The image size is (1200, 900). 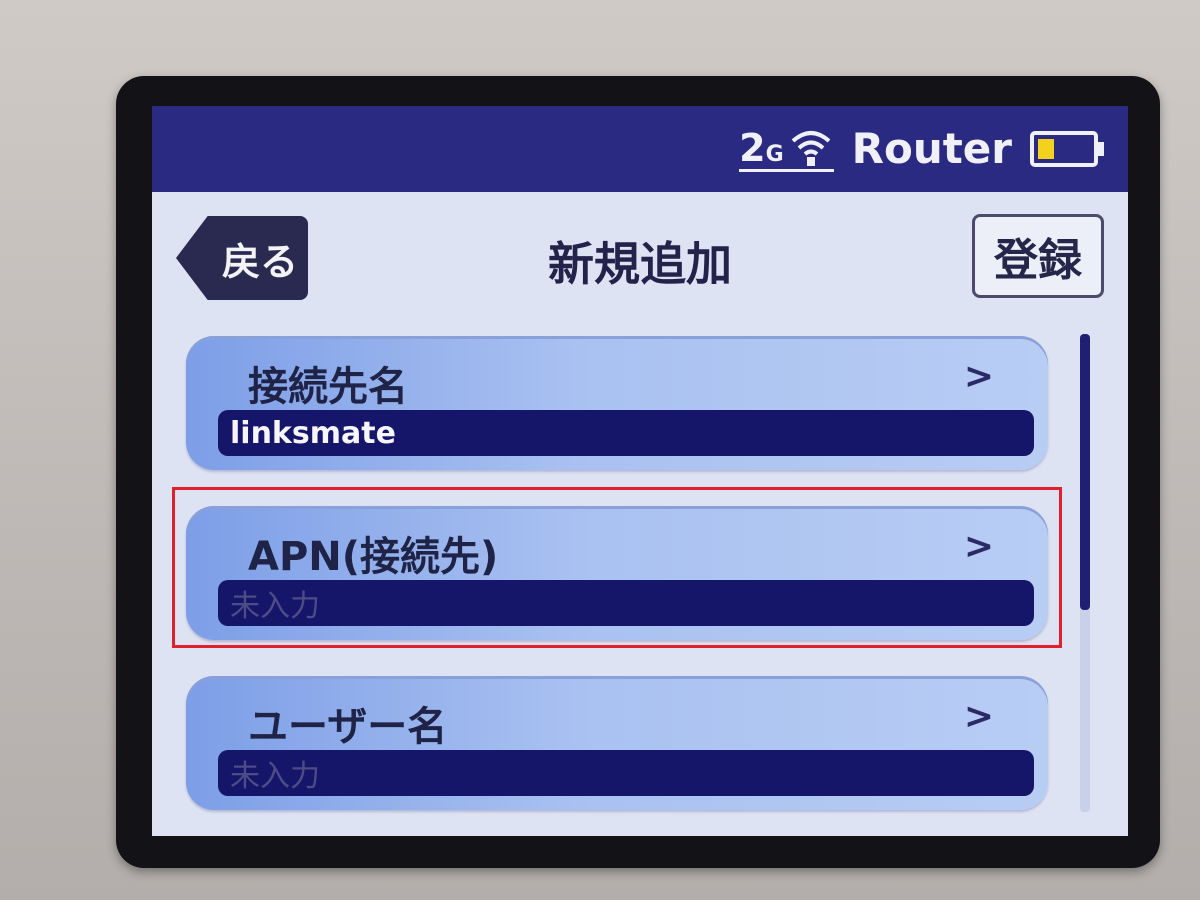 I want to click on username-value: 未入力, so click(x=626, y=773).